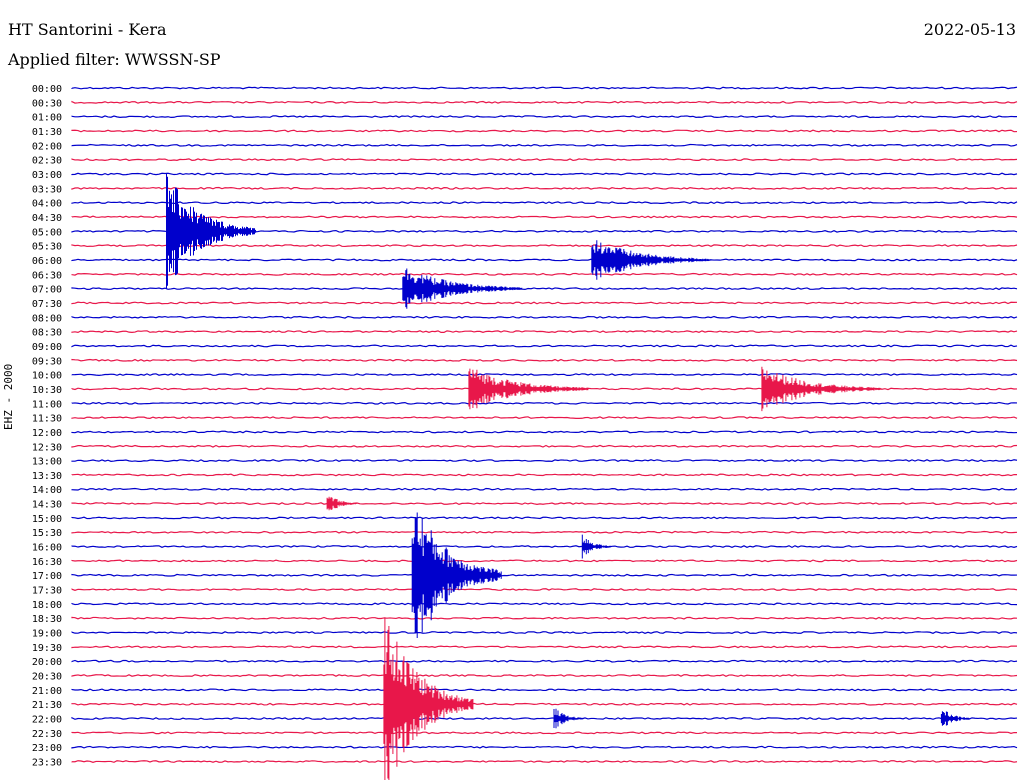 This screenshot has width=1024, height=780. Describe the element at coordinates (47, 519) in the screenshot. I see `row-label: 15:00` at that location.